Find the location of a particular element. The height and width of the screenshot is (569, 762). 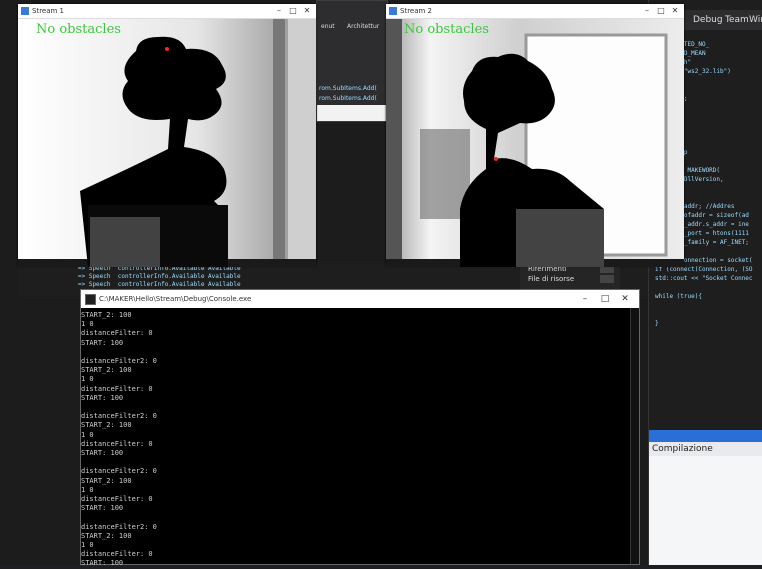

window-title: Stream 2 is located at coordinates (416, 11).